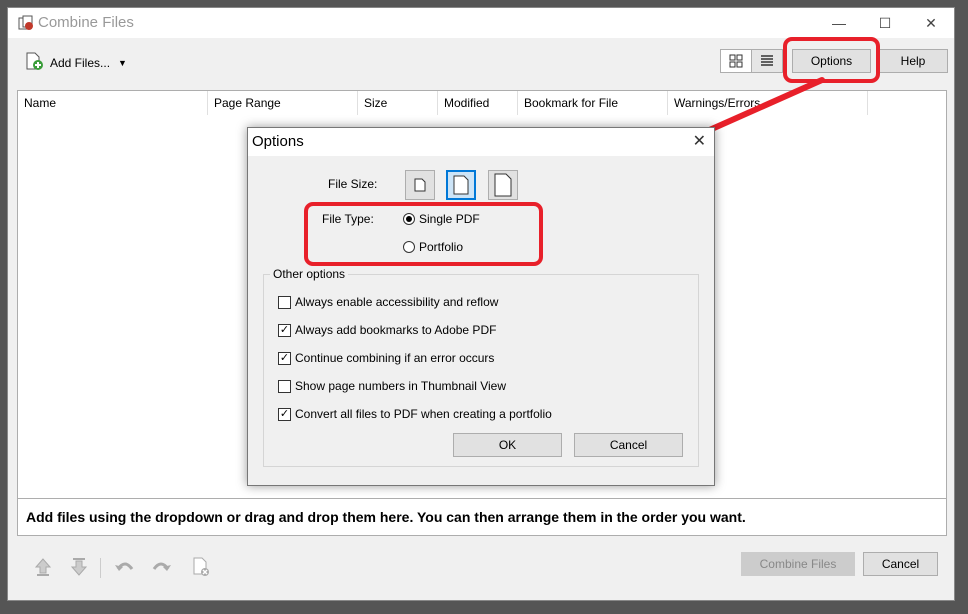 This screenshot has height=614, width=968. I want to click on checkbox-show-page-numbers: Show page numbers in Thumbnail View, so click(392, 386).